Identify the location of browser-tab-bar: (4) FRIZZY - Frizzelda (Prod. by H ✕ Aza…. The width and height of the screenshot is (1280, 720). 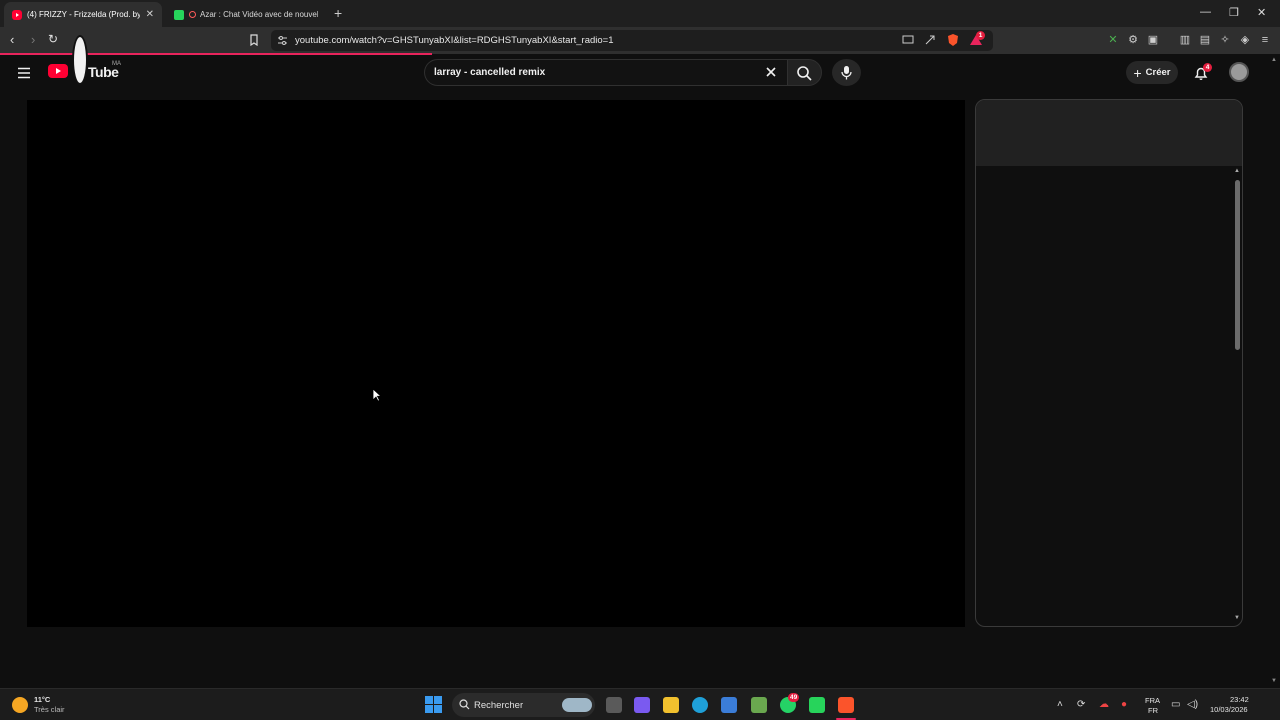
(640, 13).